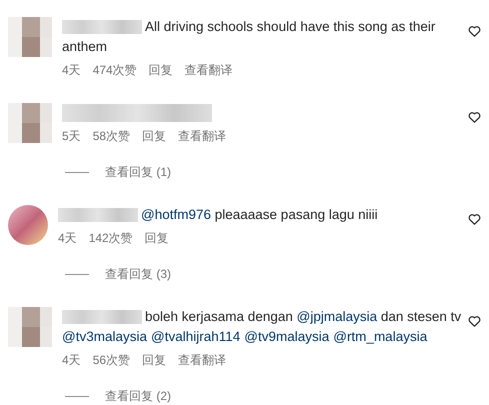 The image size is (489, 405). I want to click on like-count: 142次赞, so click(110, 238).